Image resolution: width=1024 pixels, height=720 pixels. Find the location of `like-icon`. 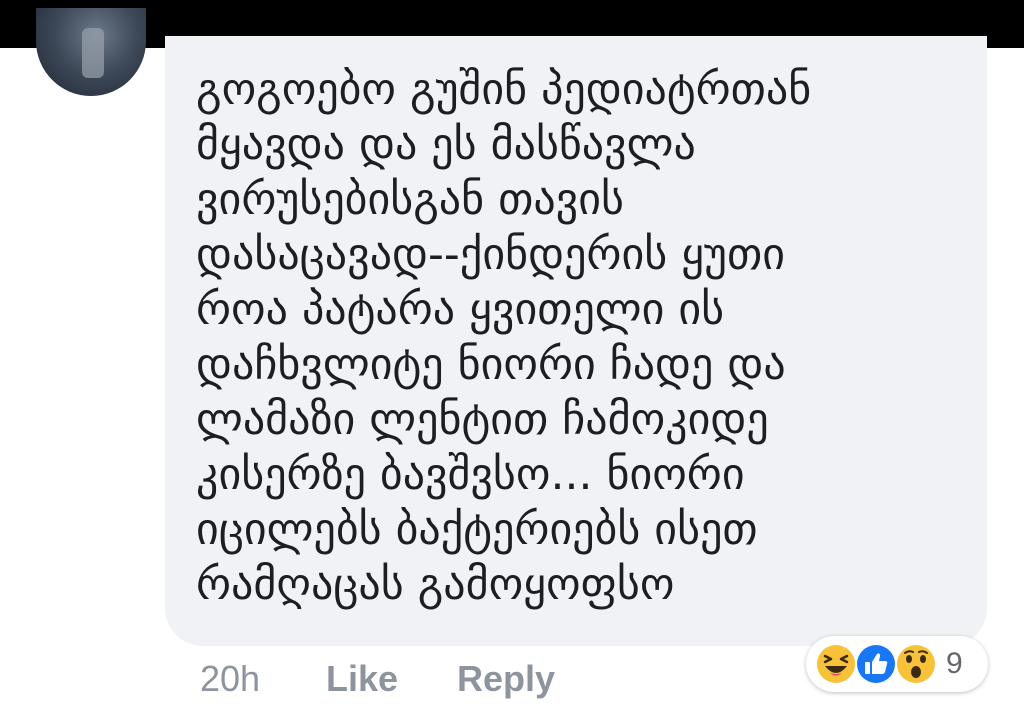

like-icon is located at coordinates (876, 664).